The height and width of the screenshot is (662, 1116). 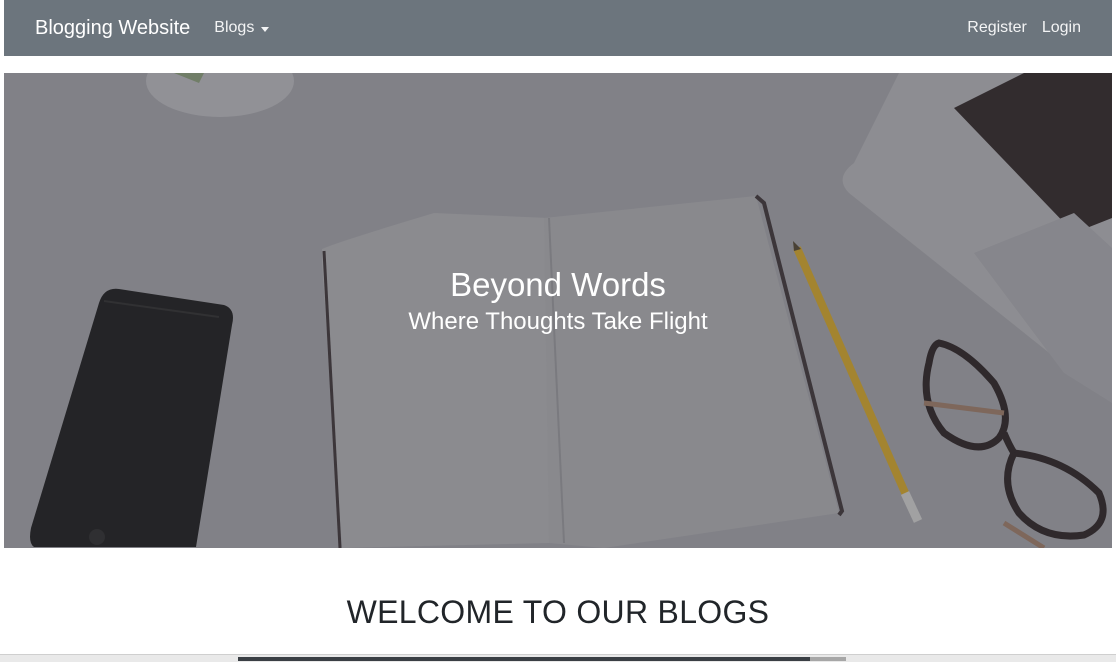 What do you see at coordinates (234, 28) in the screenshot?
I see `blogs-dropdown-label: Blogs` at bounding box center [234, 28].